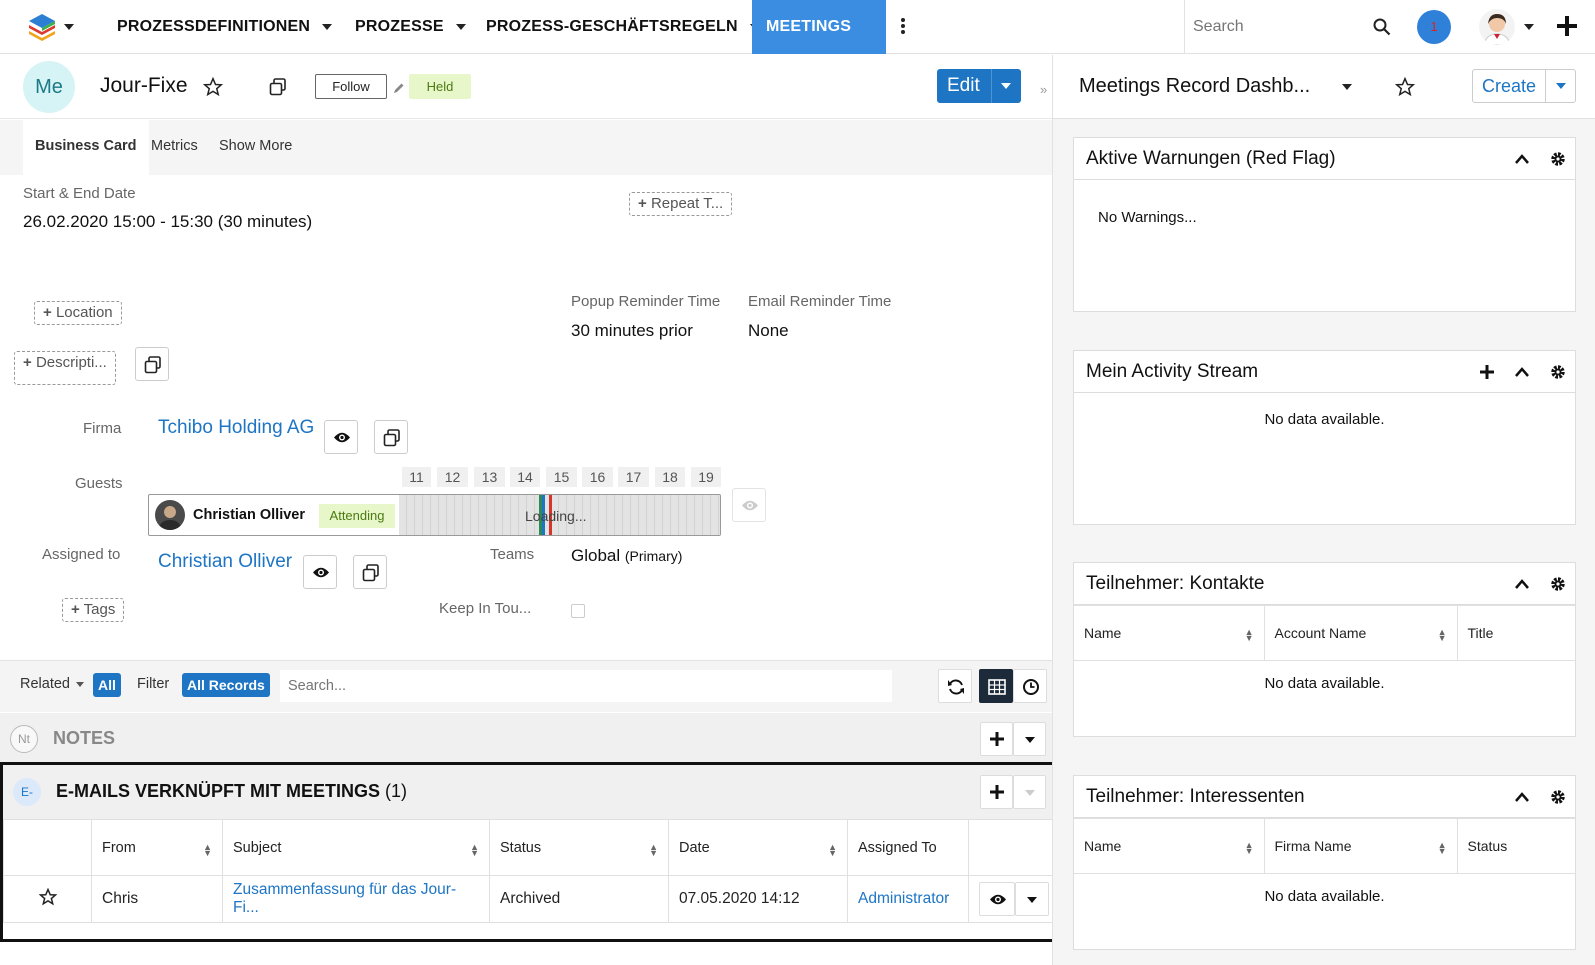 Image resolution: width=1595 pixels, height=965 pixels. I want to click on table-view-button, so click(996, 686).